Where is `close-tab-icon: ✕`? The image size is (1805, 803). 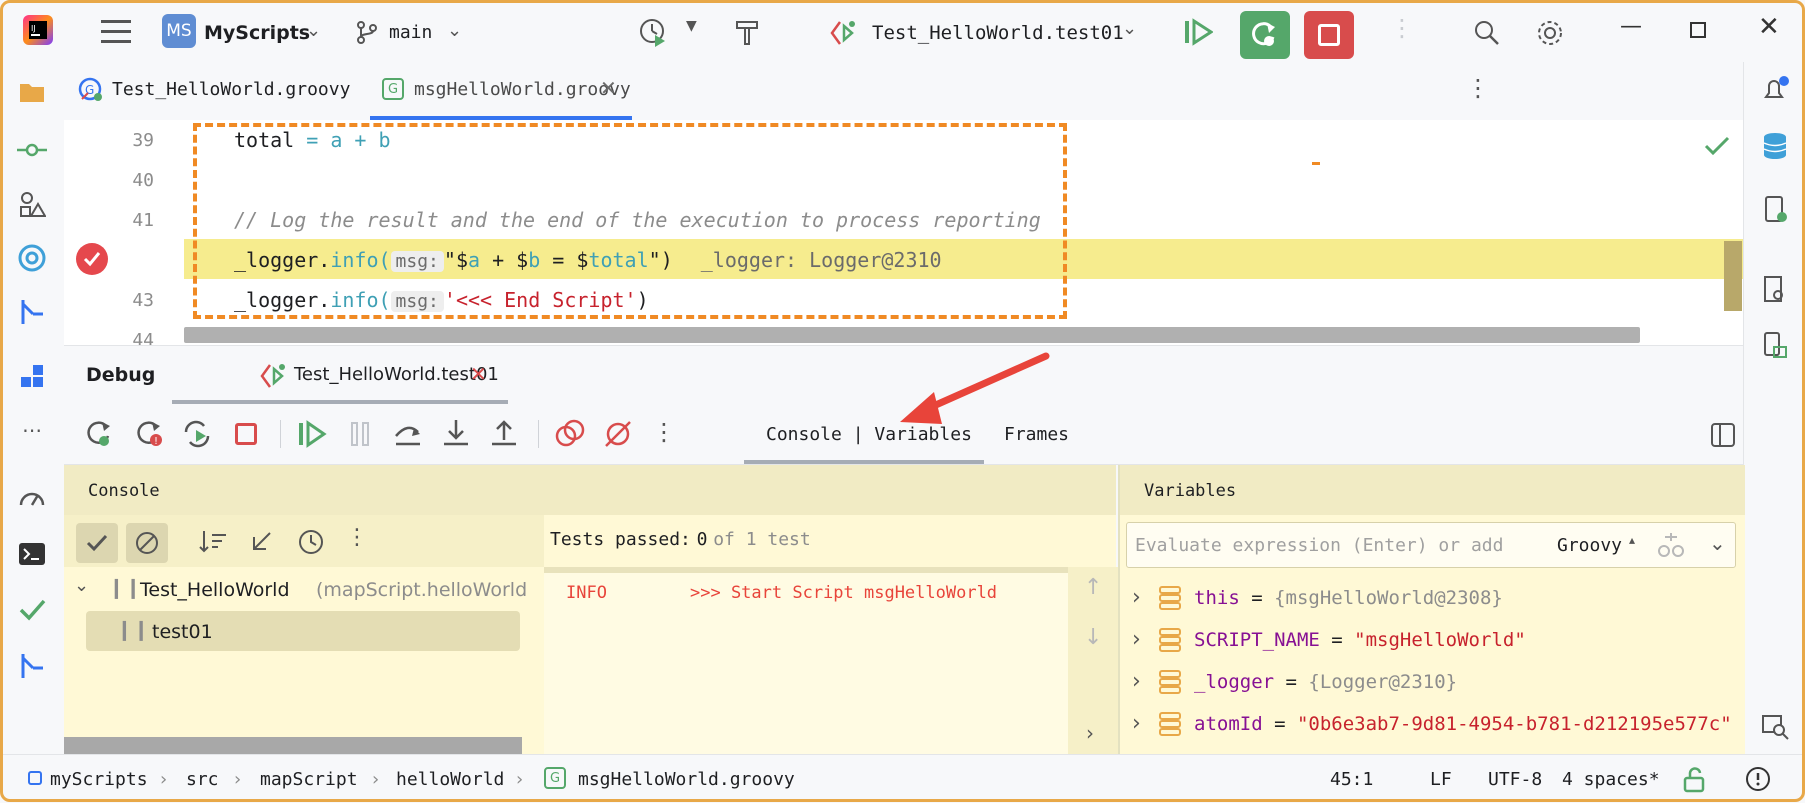
close-tab-icon: ✕ is located at coordinates (608, 88).